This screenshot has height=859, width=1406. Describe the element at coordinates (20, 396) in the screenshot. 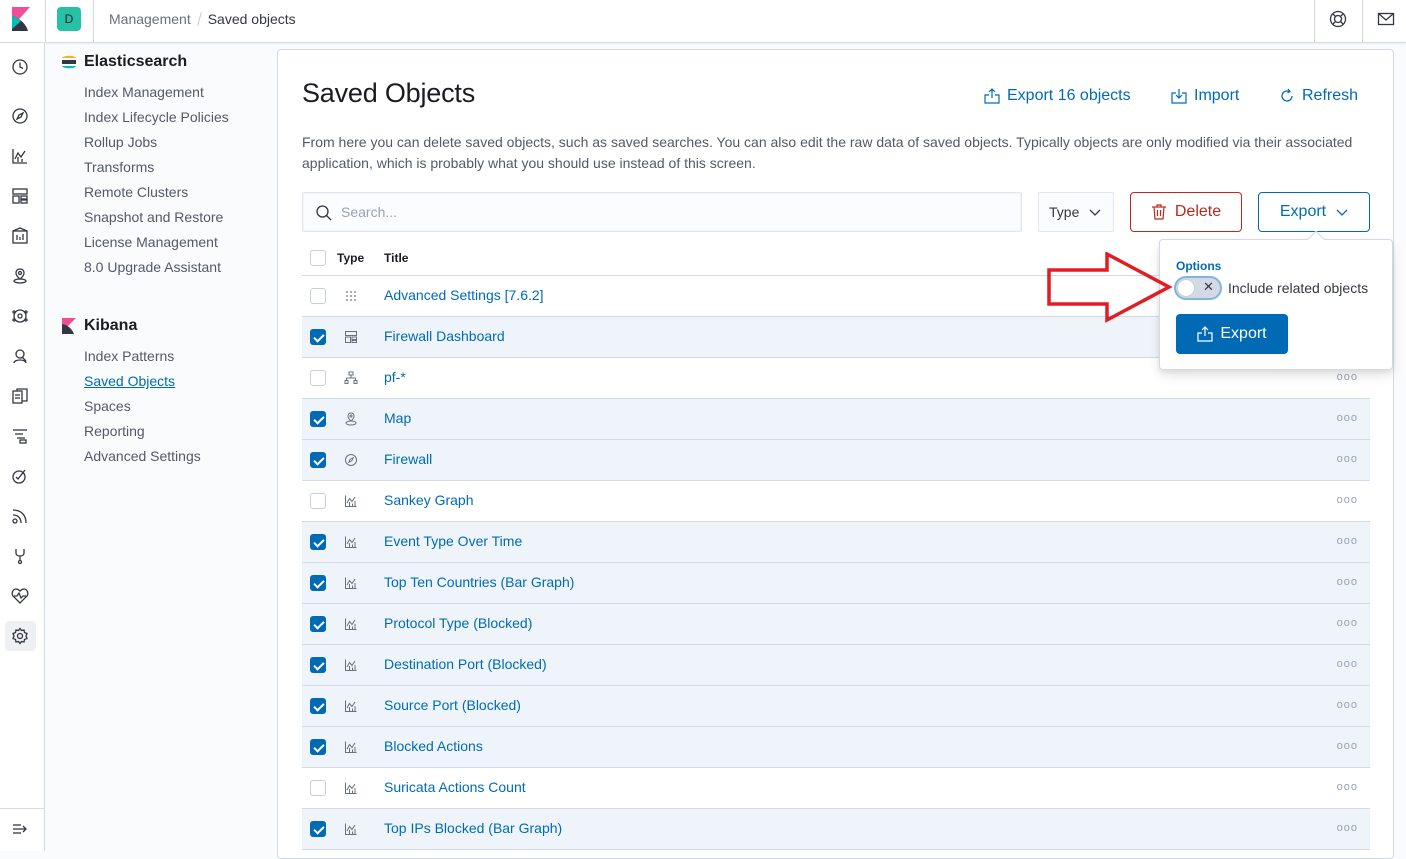

I see `logs-icon` at that location.